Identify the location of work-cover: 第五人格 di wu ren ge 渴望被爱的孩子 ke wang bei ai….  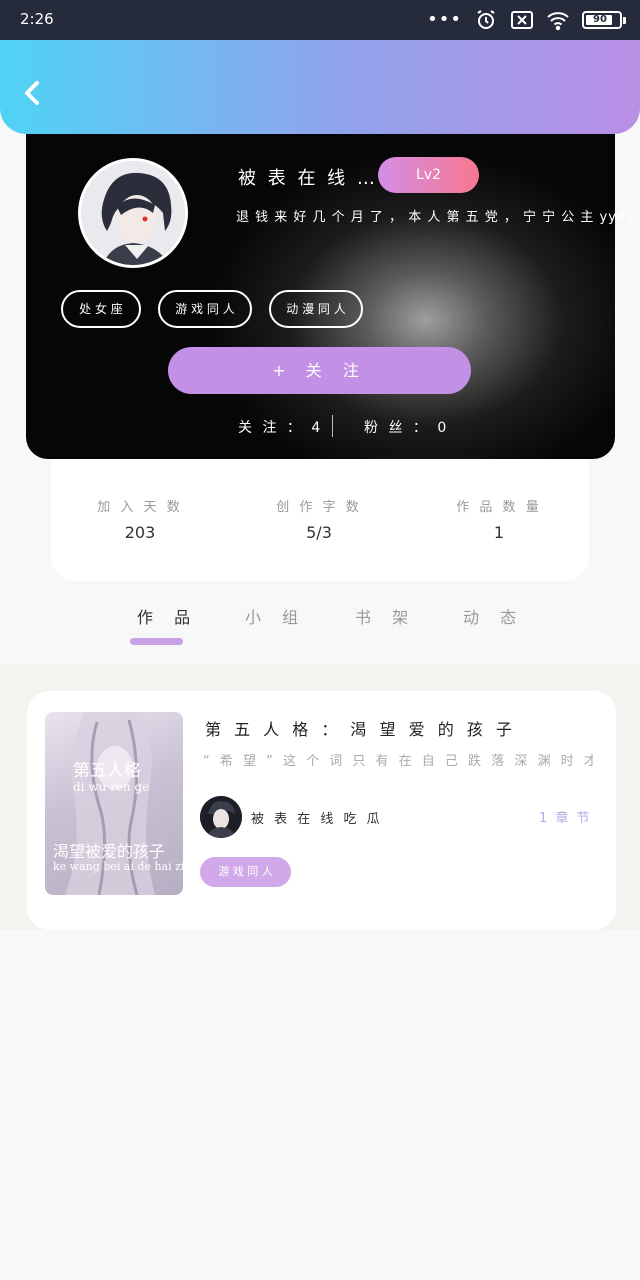
(114, 803).